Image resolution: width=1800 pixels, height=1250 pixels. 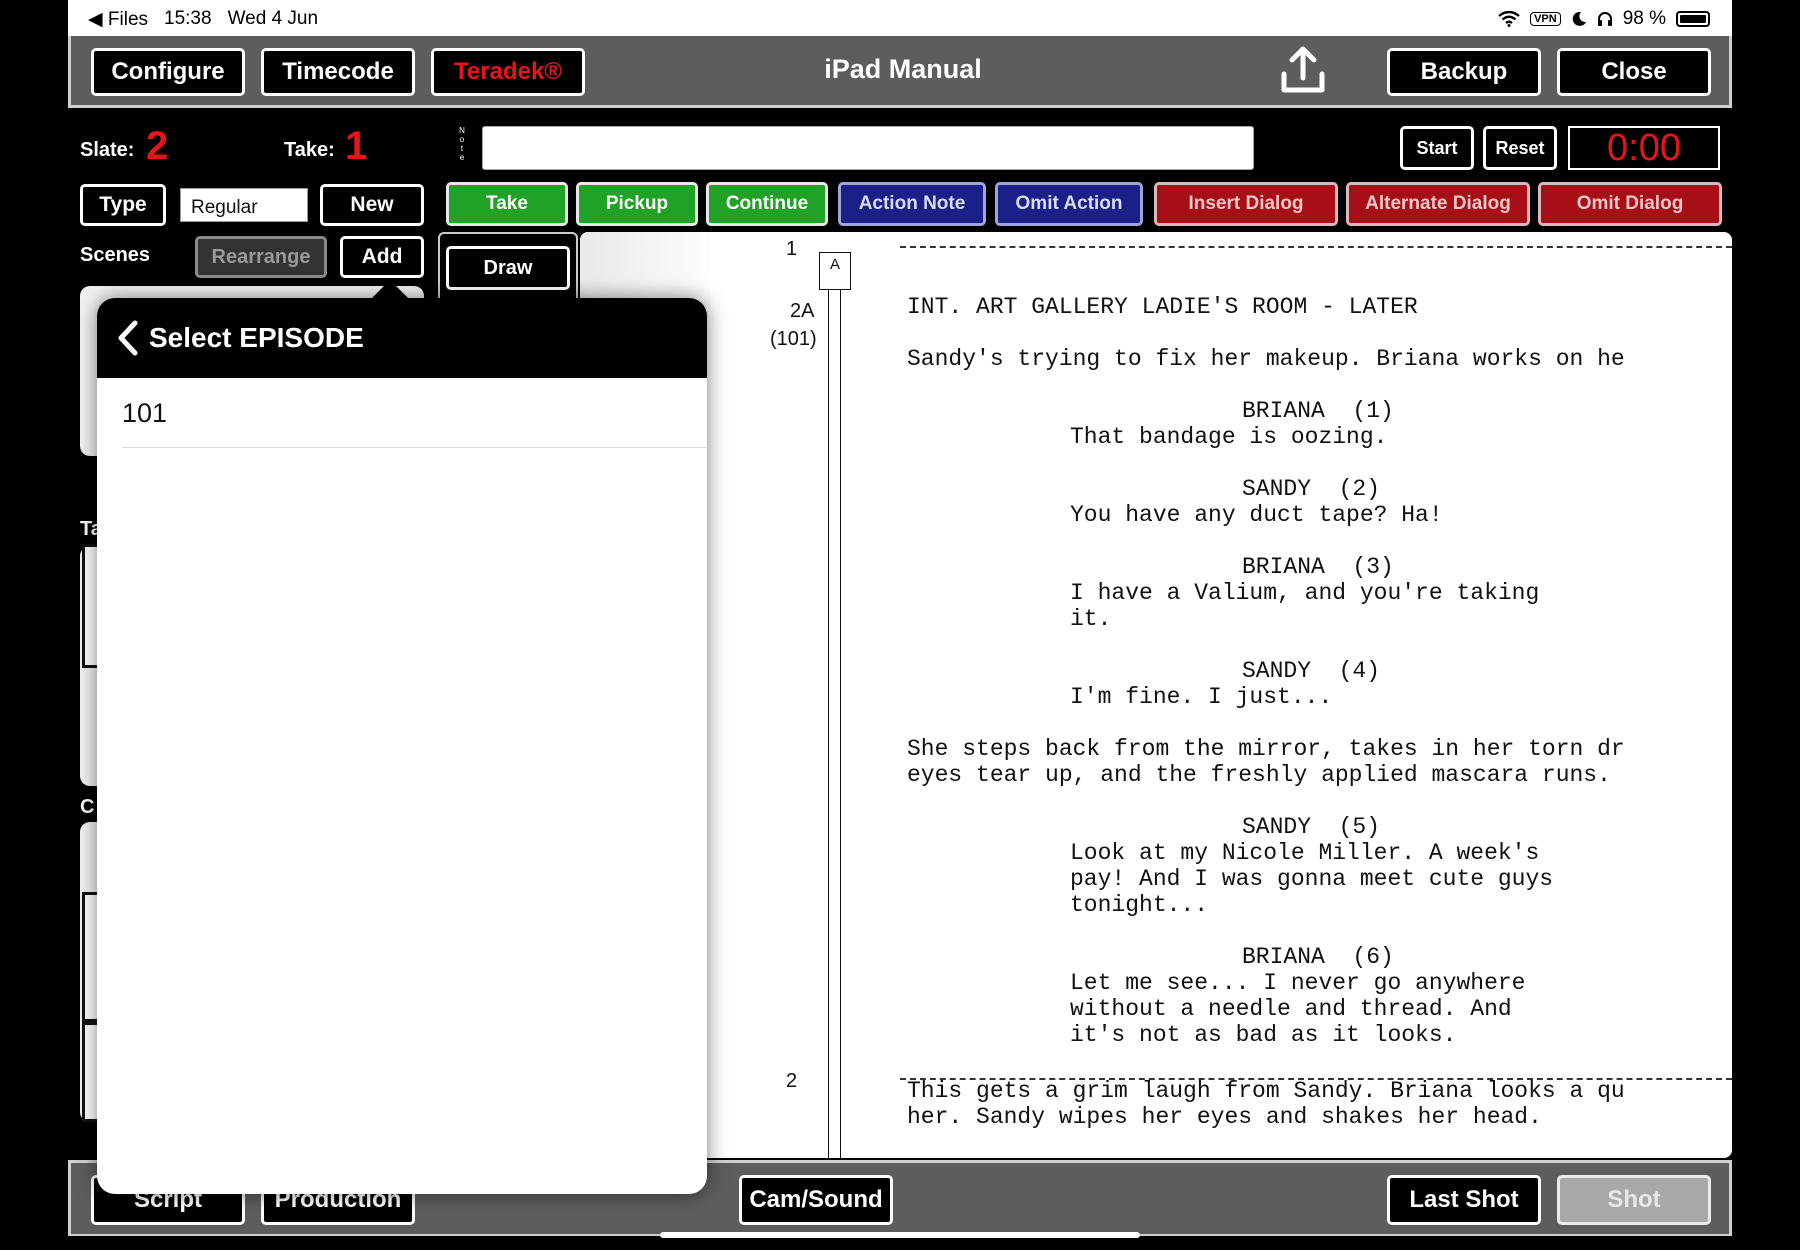 I want to click on close-button: Close, so click(x=1634, y=72).